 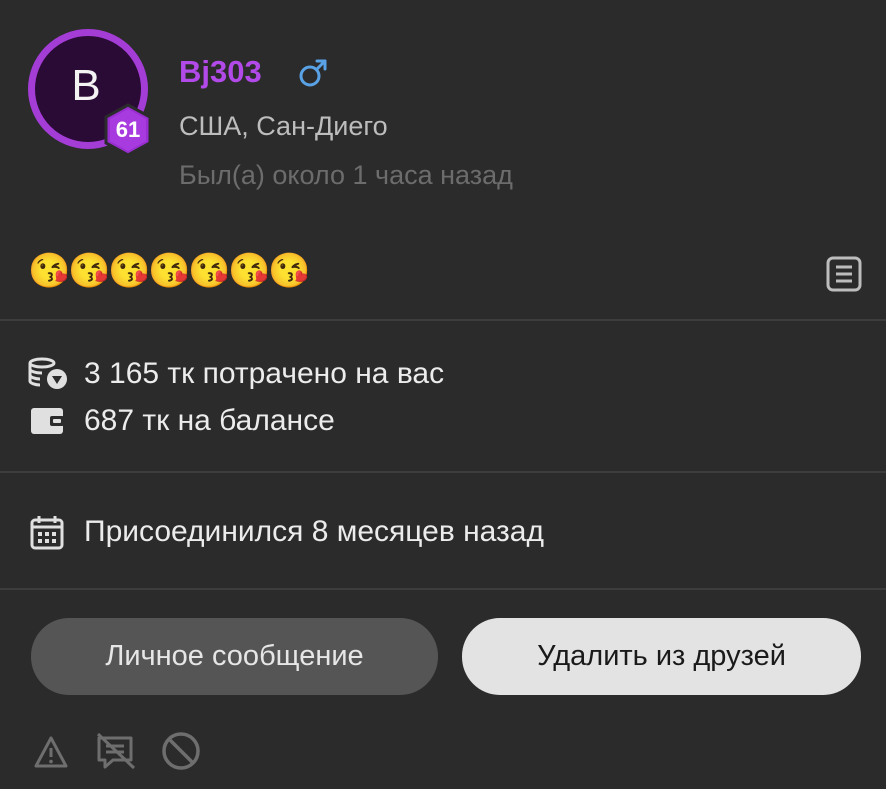 What do you see at coordinates (48, 421) in the screenshot?
I see `wallet-icon` at bounding box center [48, 421].